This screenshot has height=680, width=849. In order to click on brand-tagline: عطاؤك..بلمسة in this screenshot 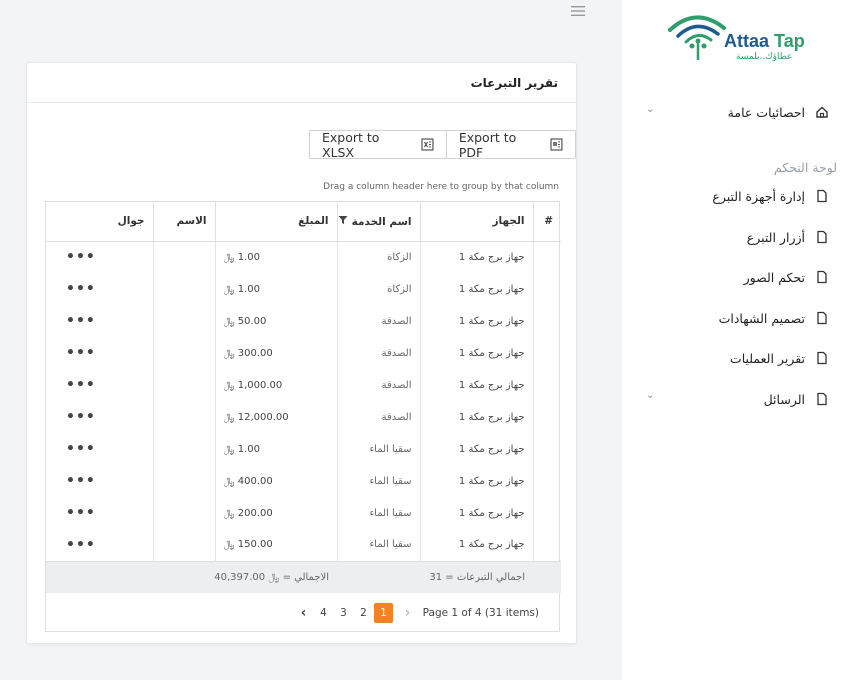, I will do `click(764, 57)`.